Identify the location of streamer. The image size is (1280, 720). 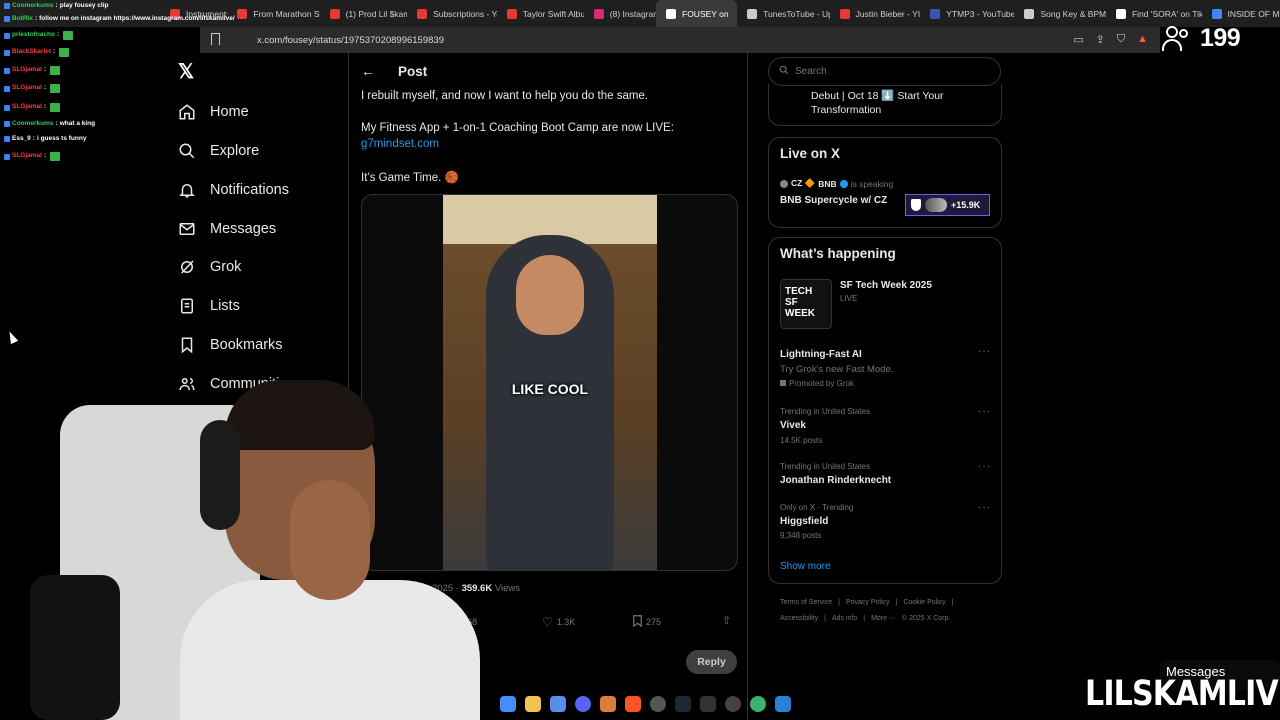
(330, 550).